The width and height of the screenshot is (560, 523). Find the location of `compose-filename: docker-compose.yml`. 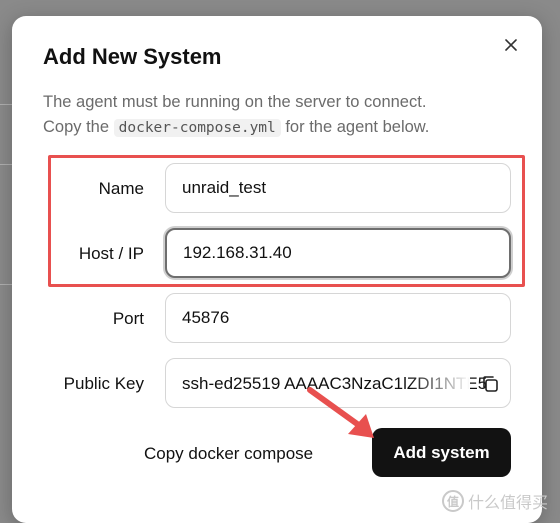

compose-filename: docker-compose.yml is located at coordinates (197, 128).